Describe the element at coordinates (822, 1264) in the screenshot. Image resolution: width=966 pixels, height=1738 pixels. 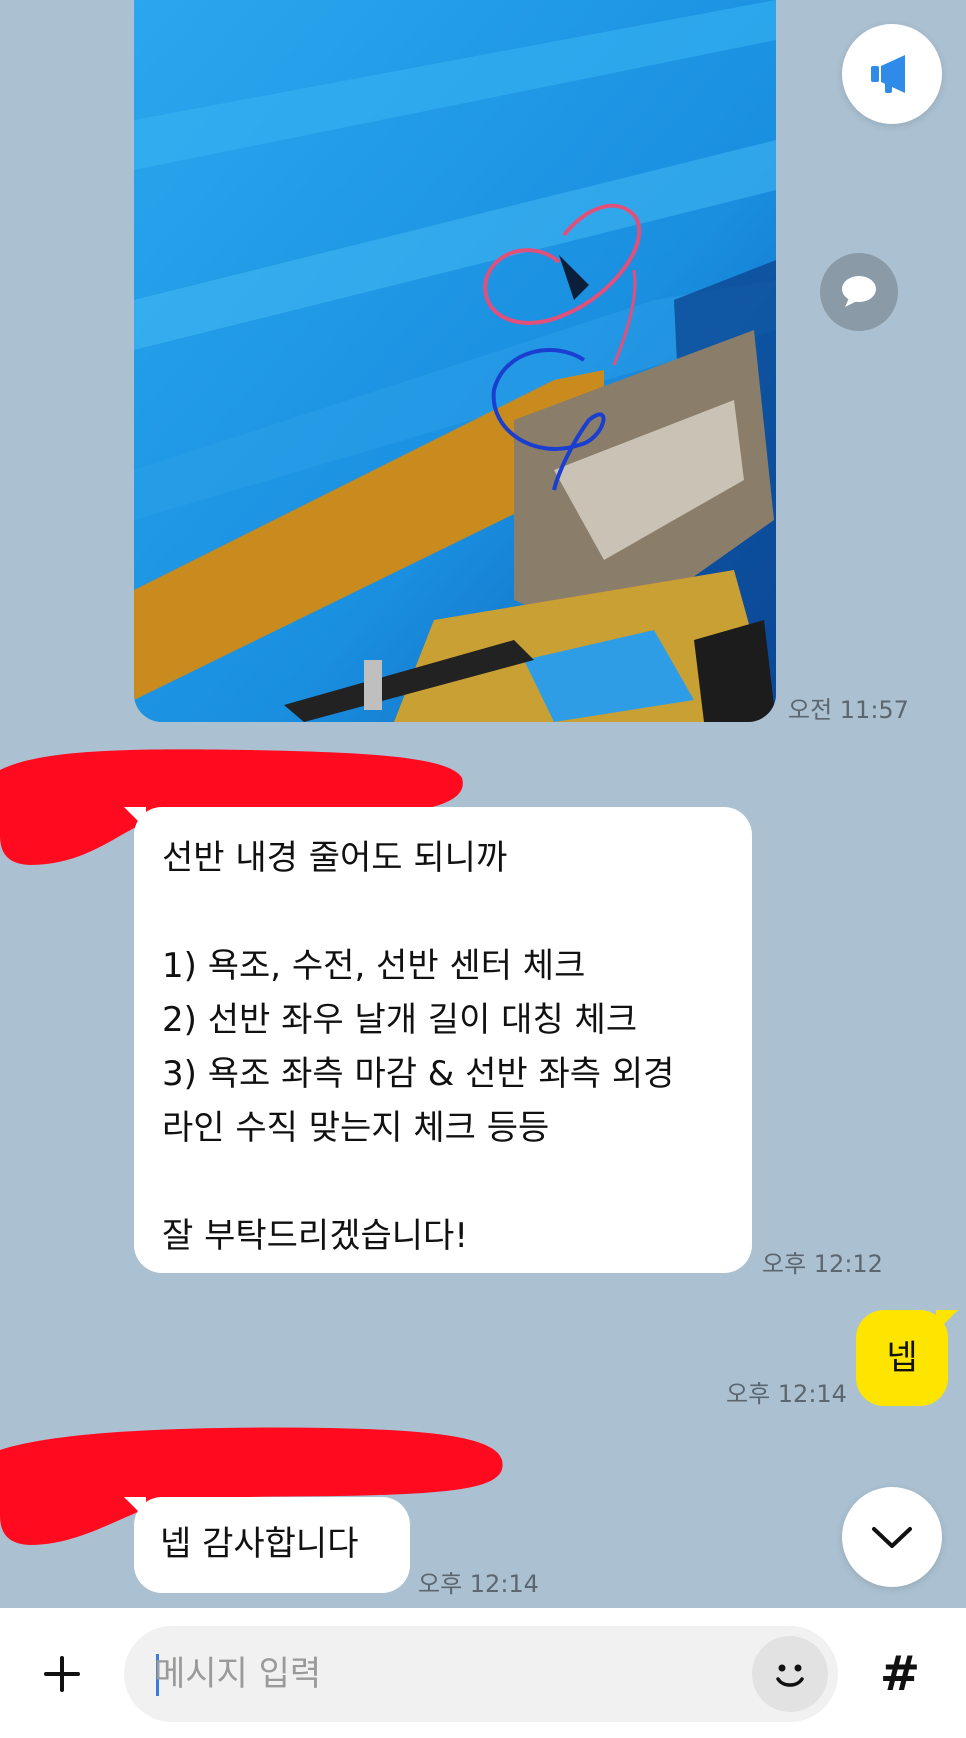
I see `message-time: 오후 12:12` at that location.